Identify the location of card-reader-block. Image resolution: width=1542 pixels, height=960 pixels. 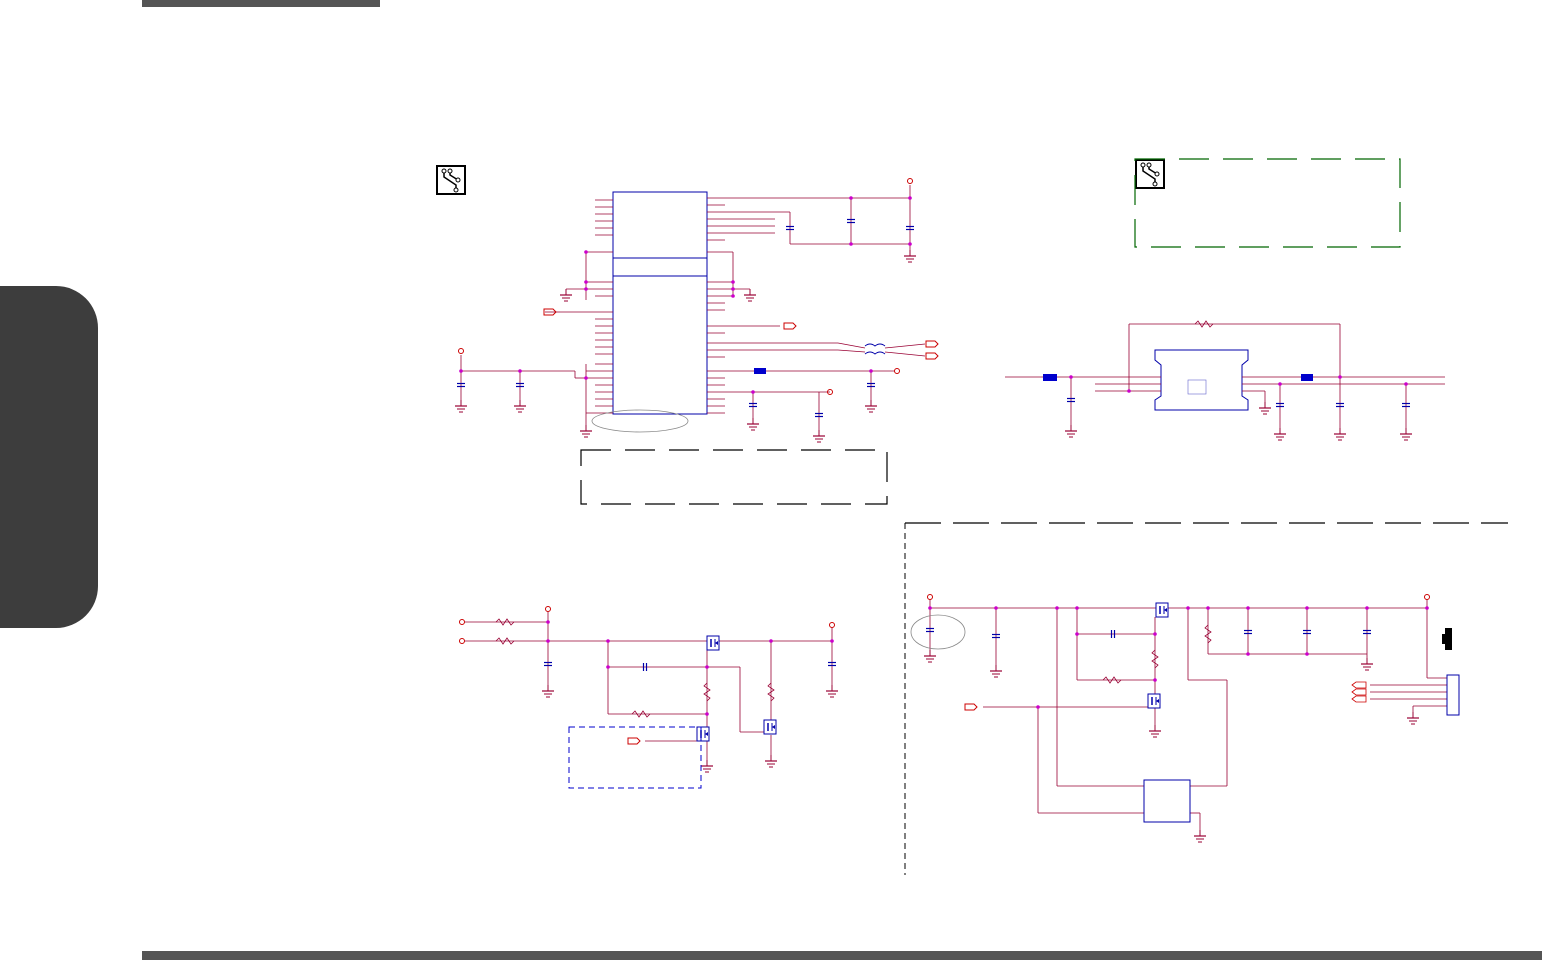
(1225, 380).